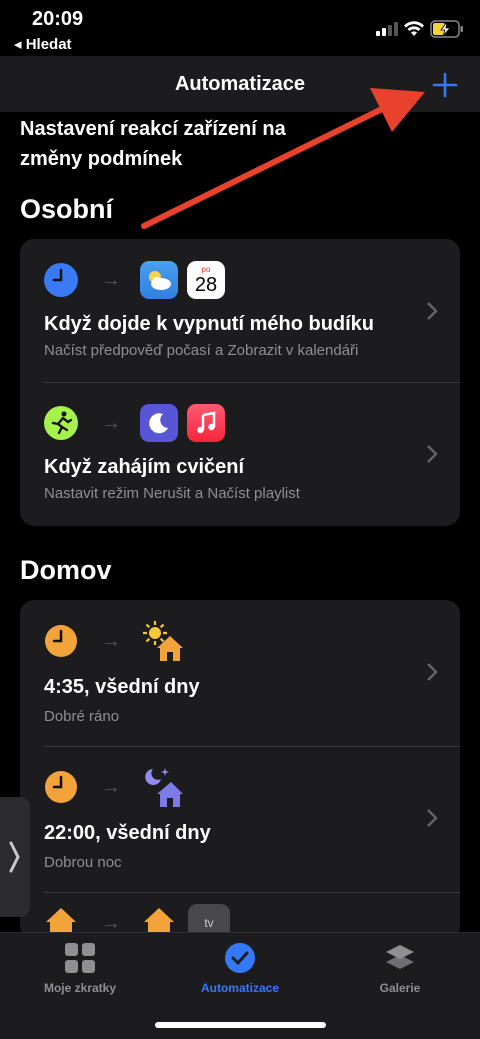 This screenshot has height=1039, width=480. What do you see at coordinates (414, 28) in the screenshot?
I see `wifi-icon` at bounding box center [414, 28].